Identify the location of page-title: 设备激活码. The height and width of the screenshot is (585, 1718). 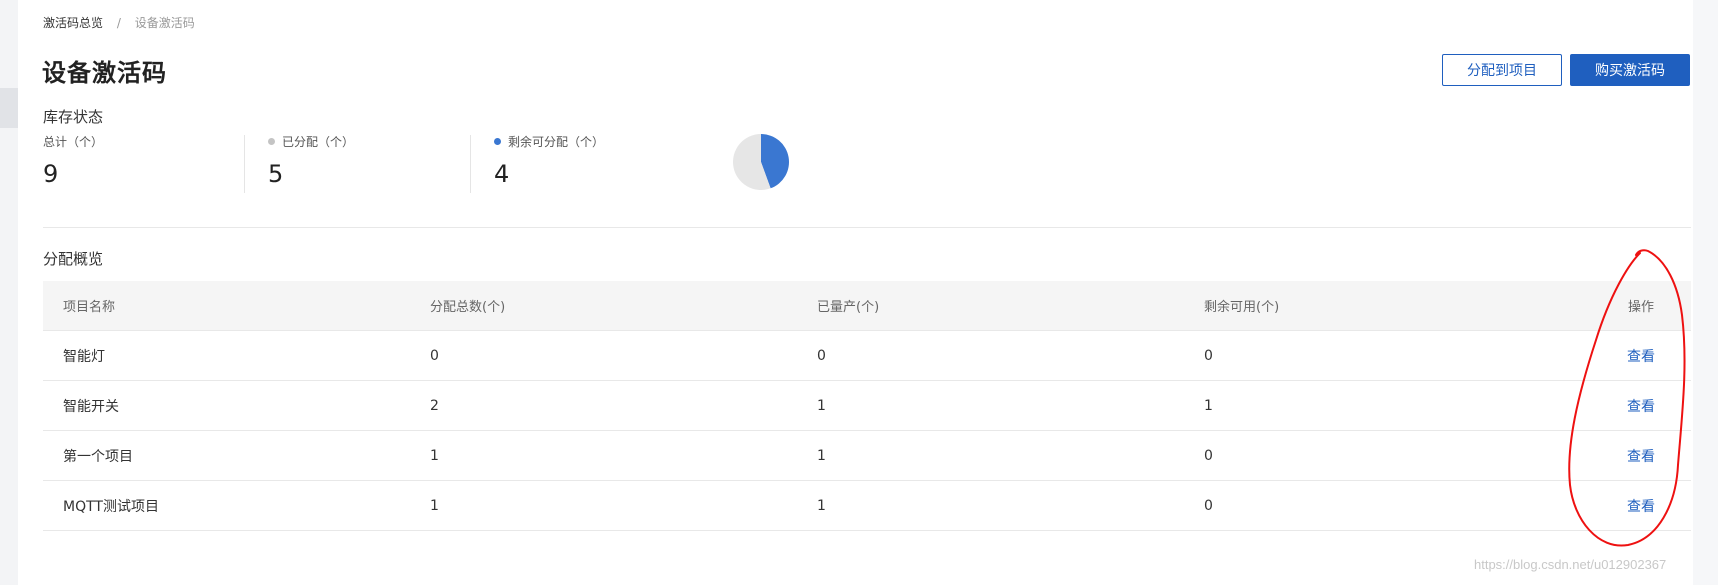
(104, 73).